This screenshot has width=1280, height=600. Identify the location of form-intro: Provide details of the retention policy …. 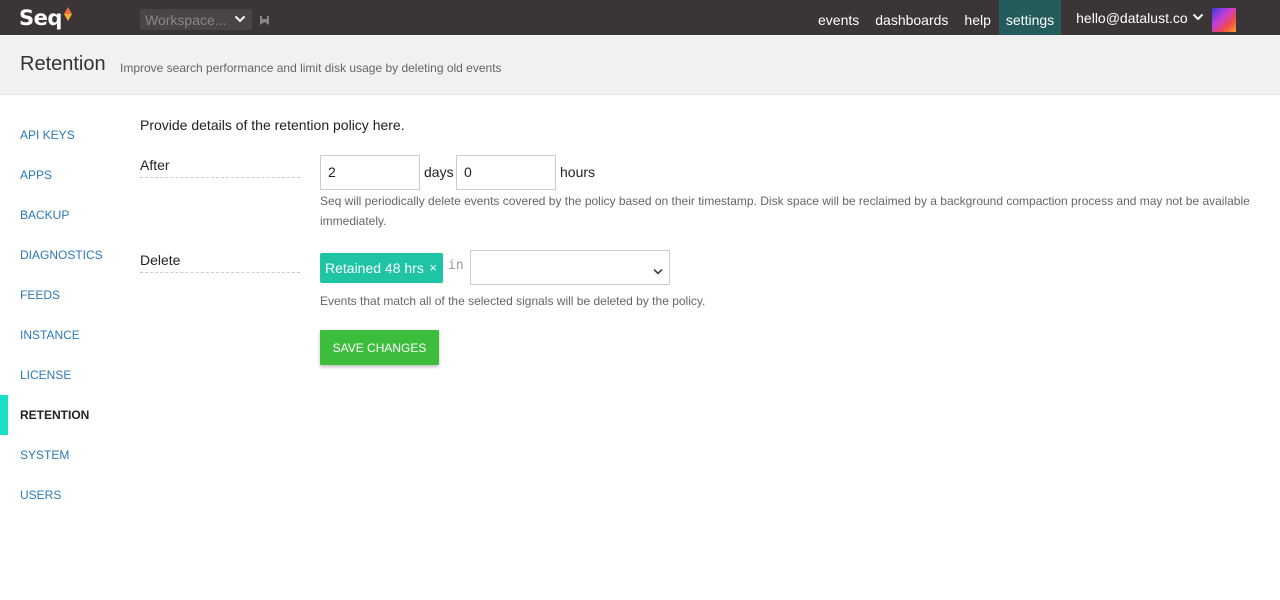
(272, 125).